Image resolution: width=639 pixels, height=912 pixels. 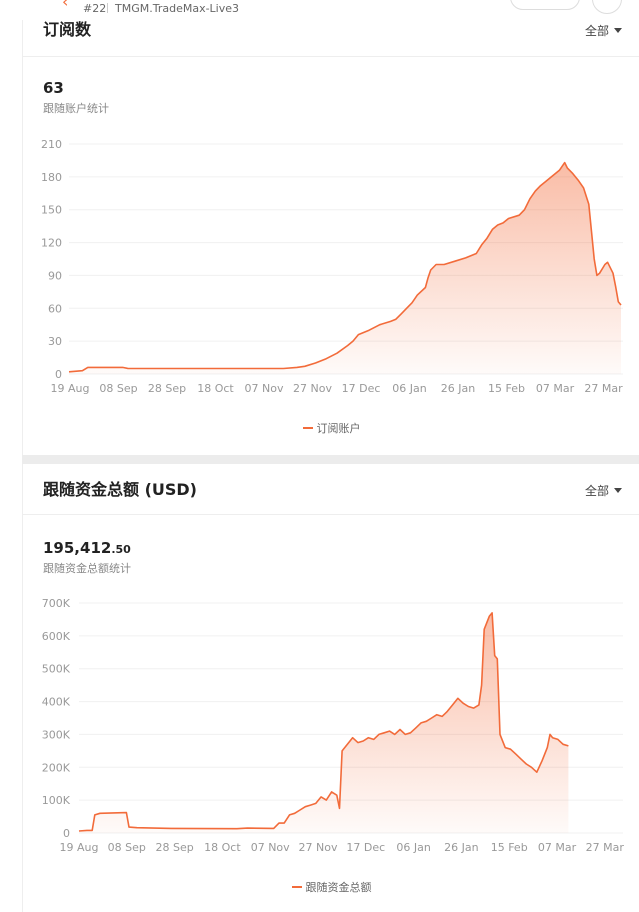 I want to click on y-tick-label: 30, so click(x=55, y=341).